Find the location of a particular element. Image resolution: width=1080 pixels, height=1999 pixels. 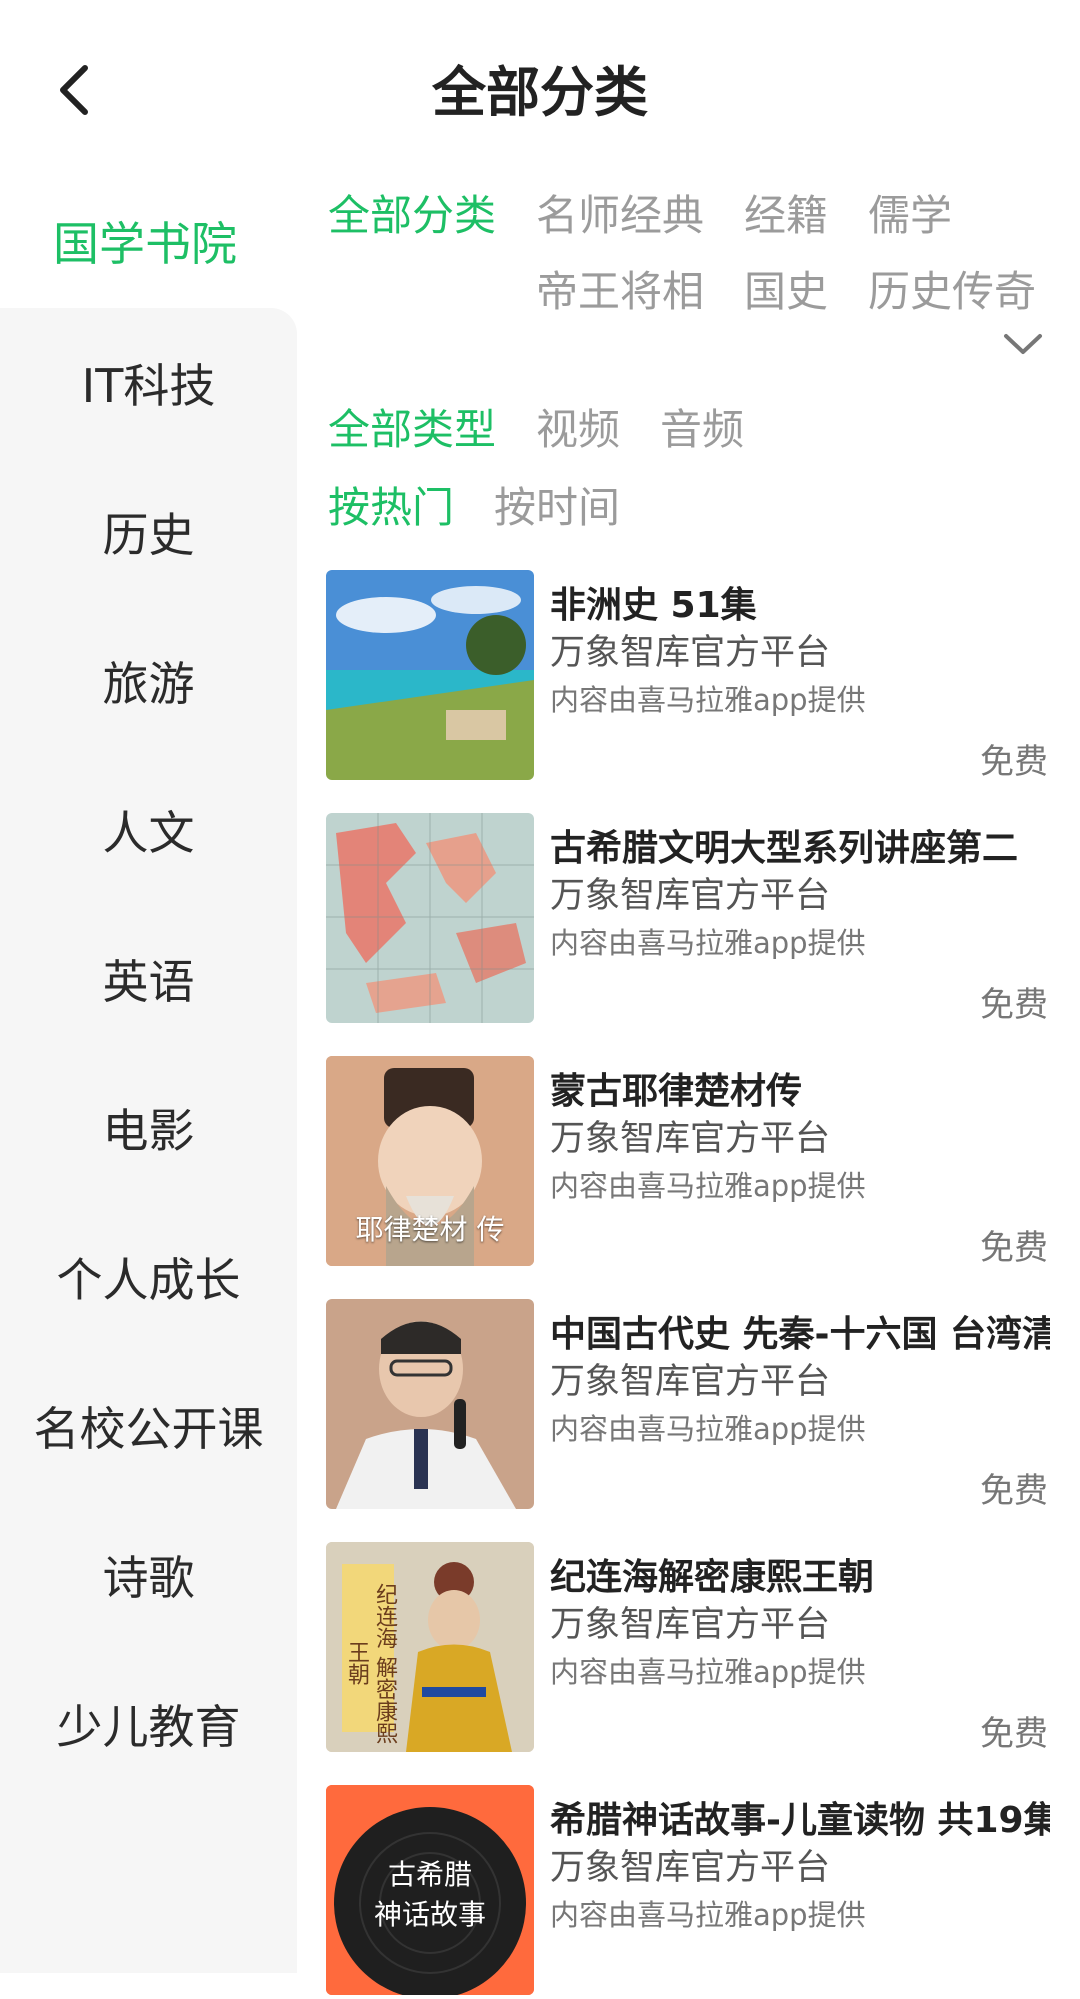

type-chip-audio: 音频 is located at coordinates (702, 426).